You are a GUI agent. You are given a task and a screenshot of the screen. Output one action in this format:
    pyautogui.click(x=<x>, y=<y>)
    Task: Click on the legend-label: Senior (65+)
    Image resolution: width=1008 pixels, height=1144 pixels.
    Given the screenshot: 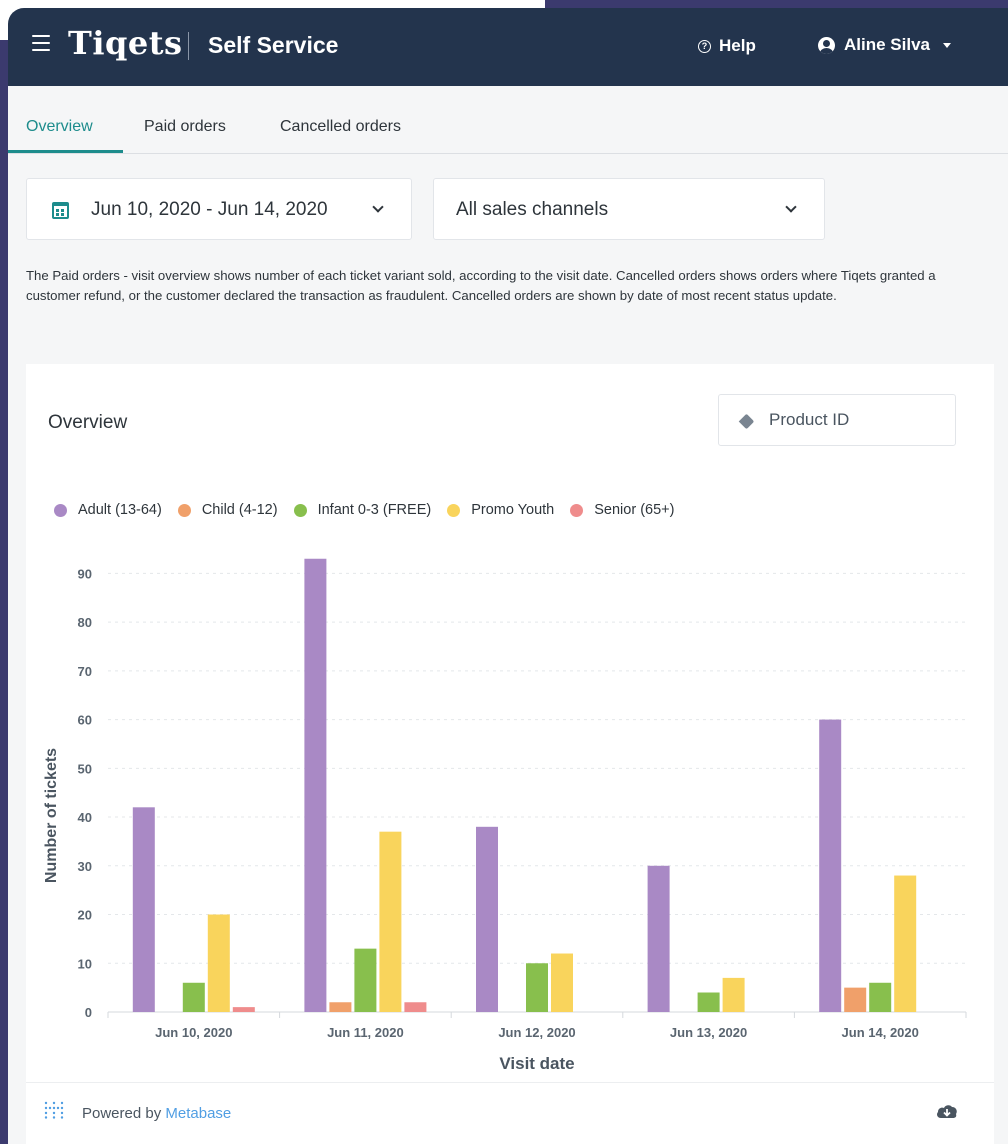 What is the action you would take?
    pyautogui.click(x=634, y=510)
    